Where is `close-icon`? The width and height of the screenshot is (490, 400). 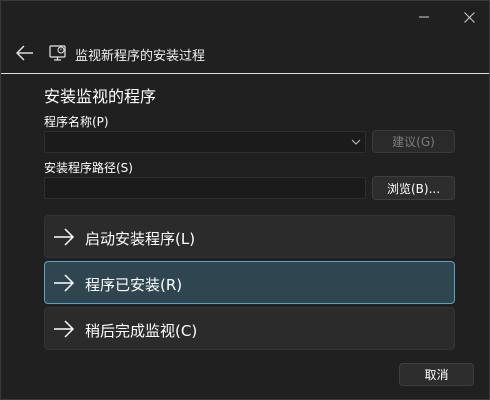 close-icon is located at coordinates (469, 17).